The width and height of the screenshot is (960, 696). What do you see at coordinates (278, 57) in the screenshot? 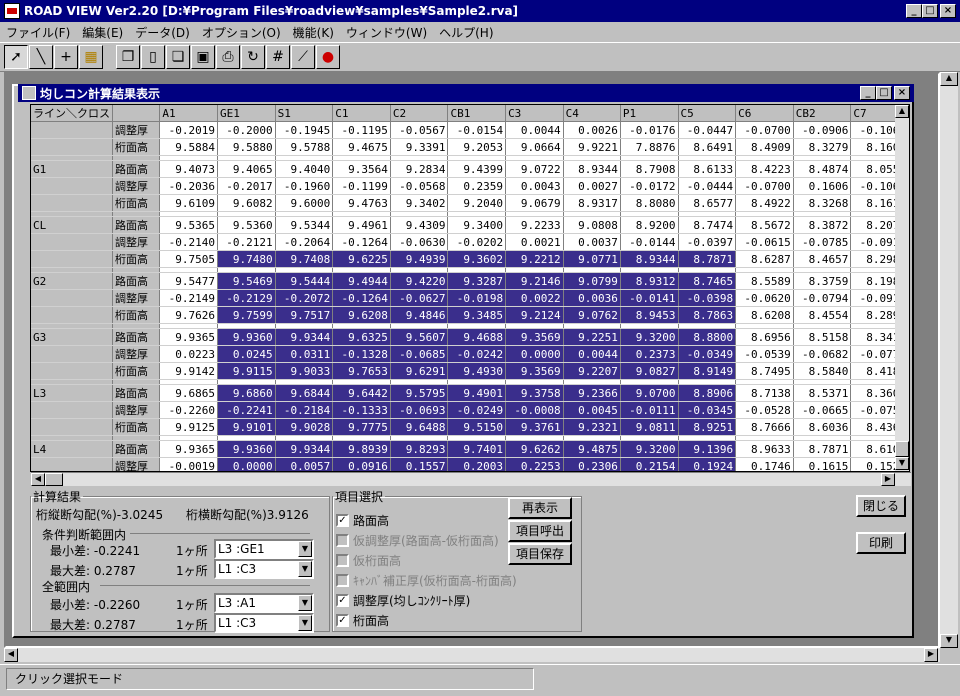
I see `grid-icon: #` at bounding box center [278, 57].